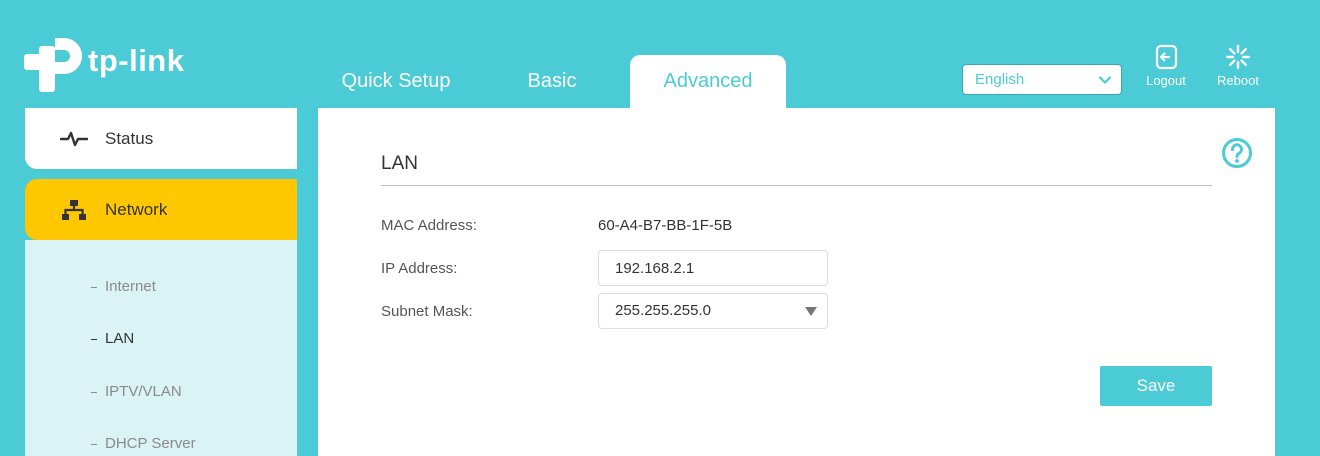 The height and width of the screenshot is (456, 1320). I want to click on submenu-item-label: Internet, so click(130, 286).